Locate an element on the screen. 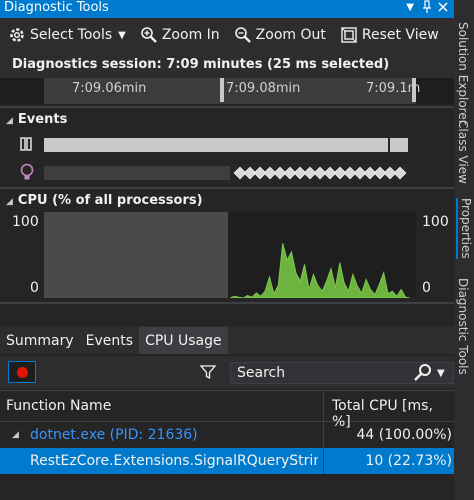 Image resolution: width=474 pixels, height=500 pixels. cpu-y-max-label: 100 is located at coordinates (25, 222).